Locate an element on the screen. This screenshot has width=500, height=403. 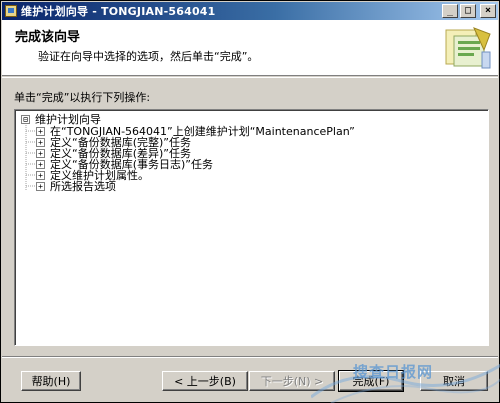
window-controls: _ □ × is located at coordinates (469, 11).